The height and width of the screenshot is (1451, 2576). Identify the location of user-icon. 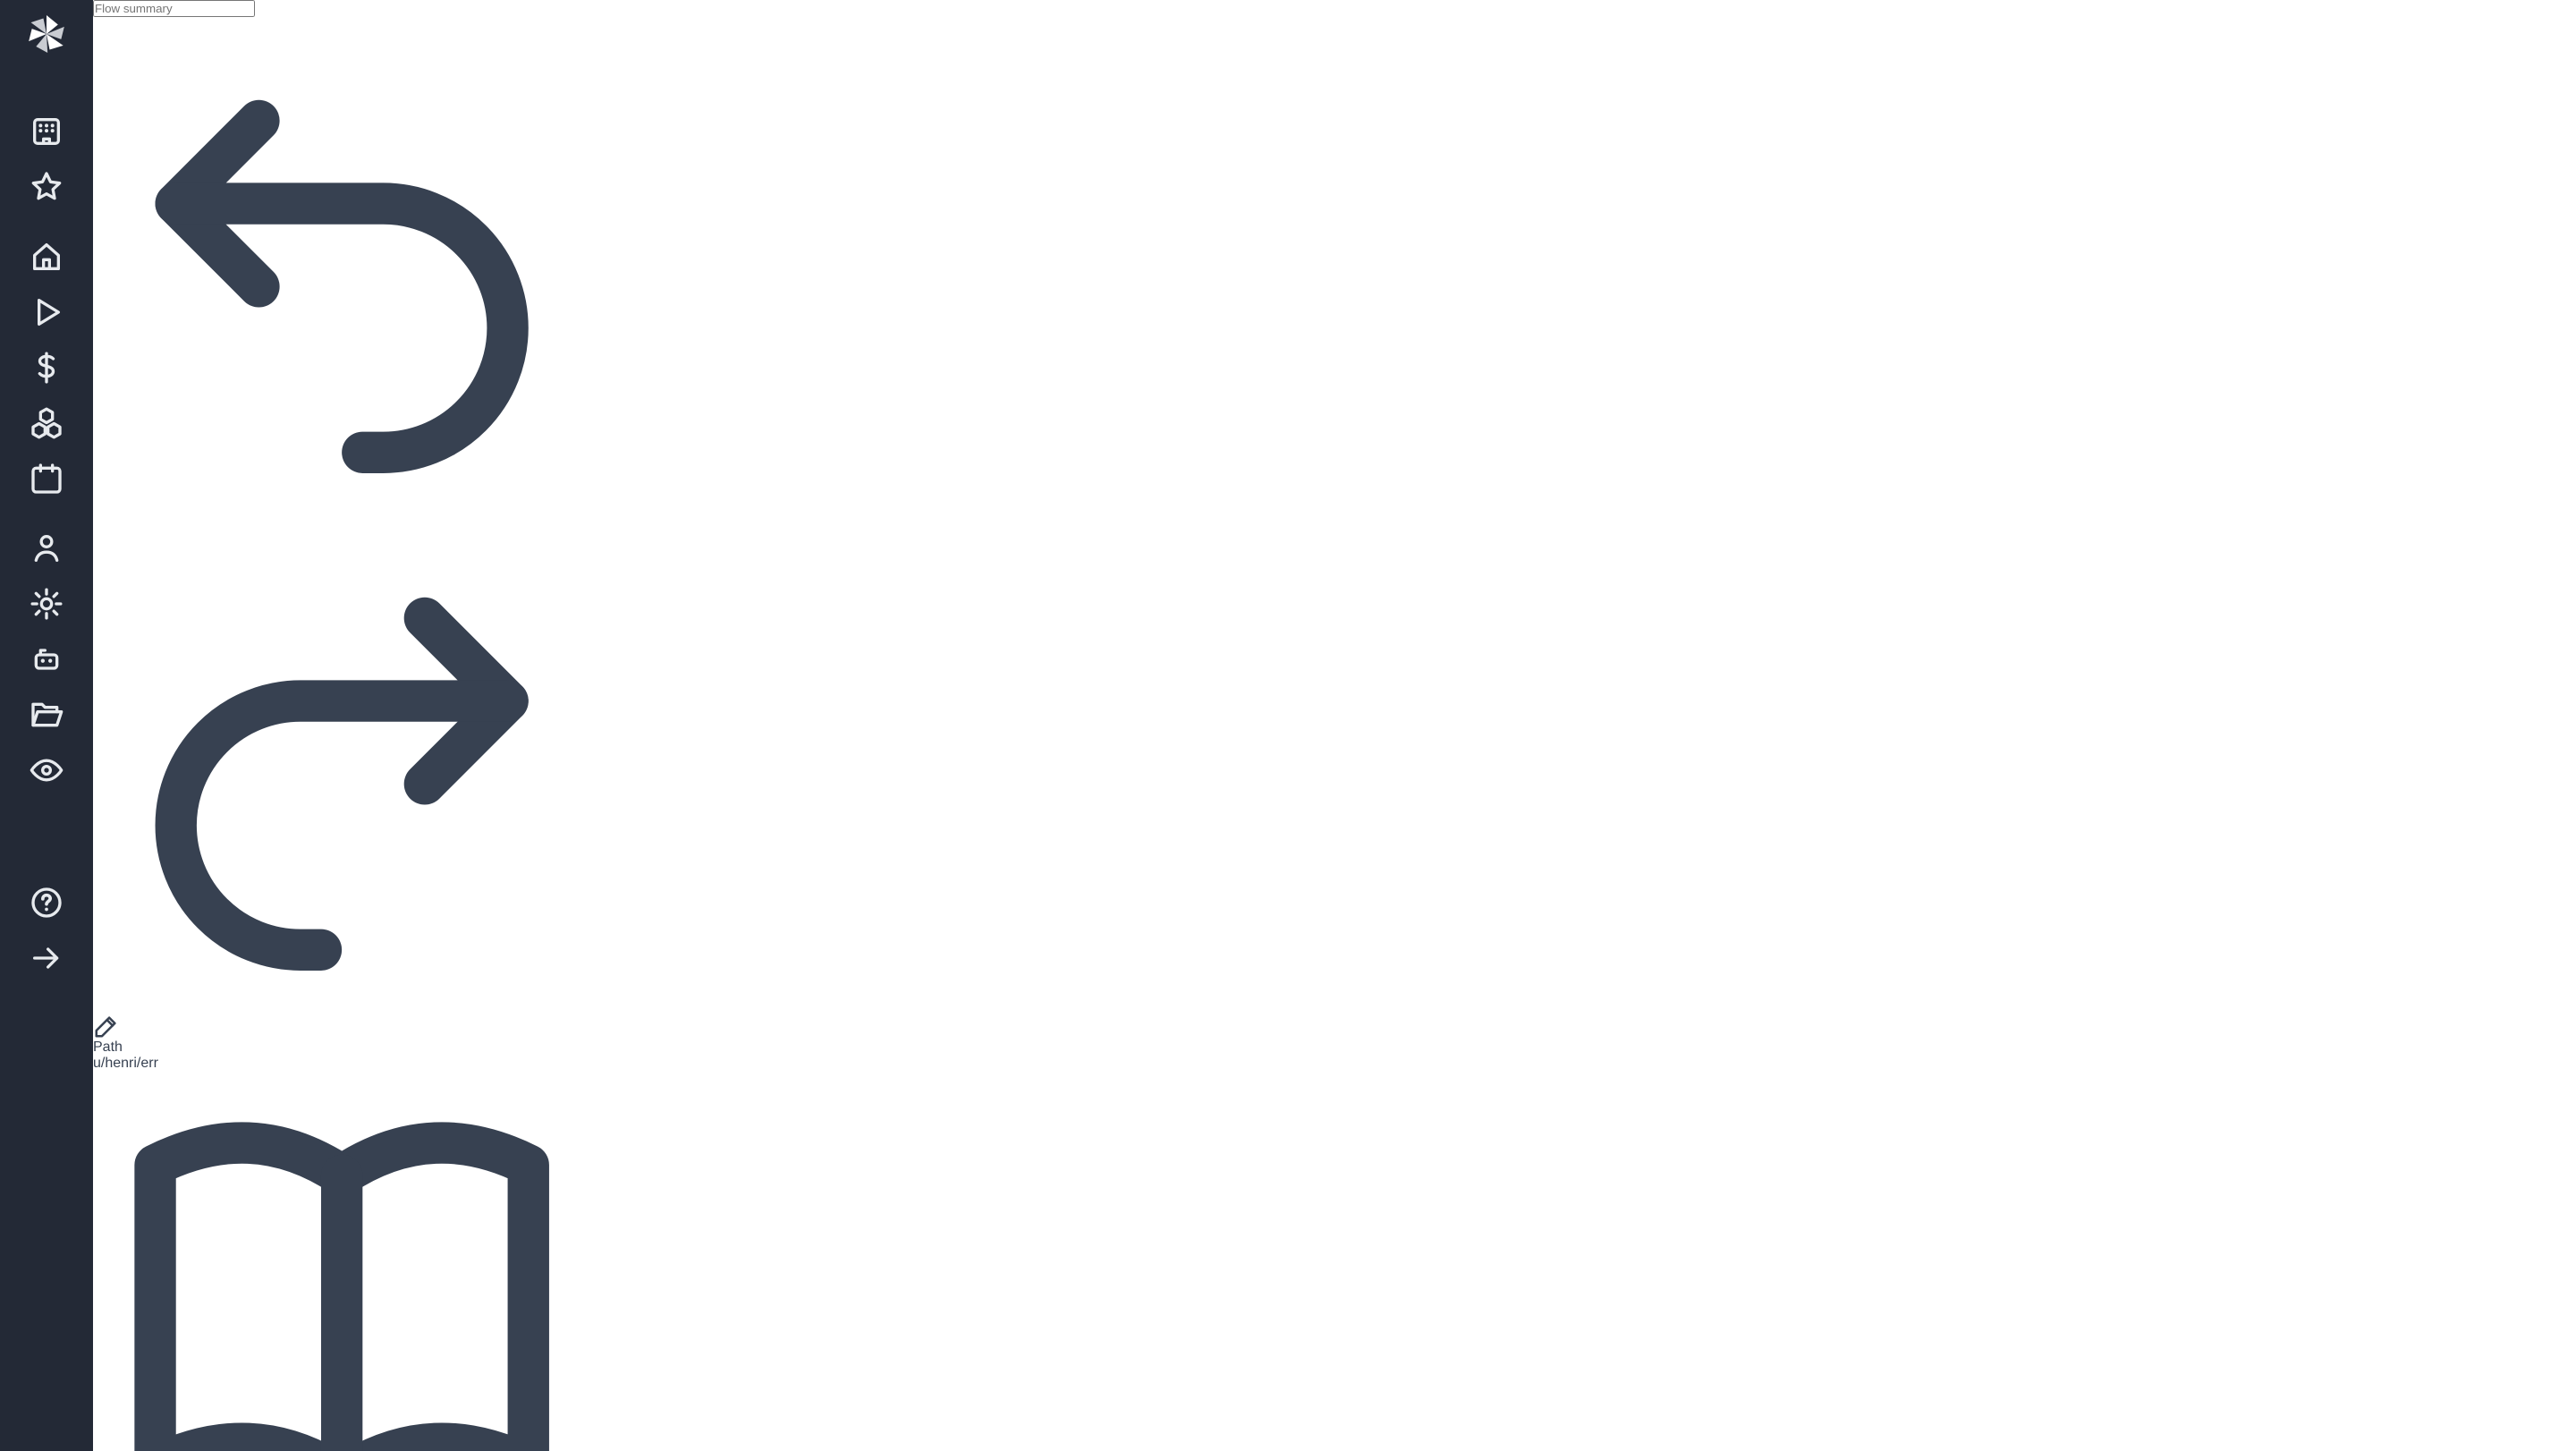
(46, 548).